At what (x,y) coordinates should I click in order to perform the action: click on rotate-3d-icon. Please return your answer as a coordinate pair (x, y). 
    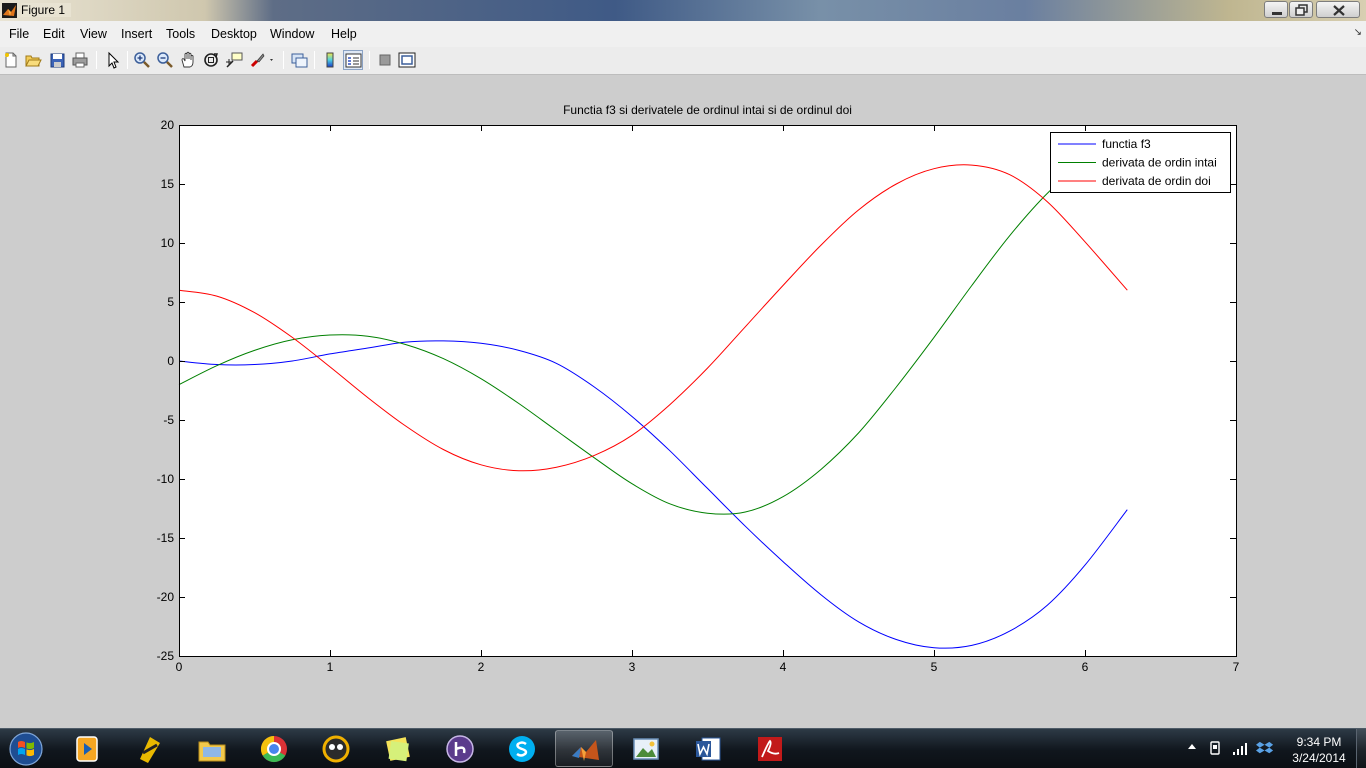
    Looking at the image, I should click on (211, 60).